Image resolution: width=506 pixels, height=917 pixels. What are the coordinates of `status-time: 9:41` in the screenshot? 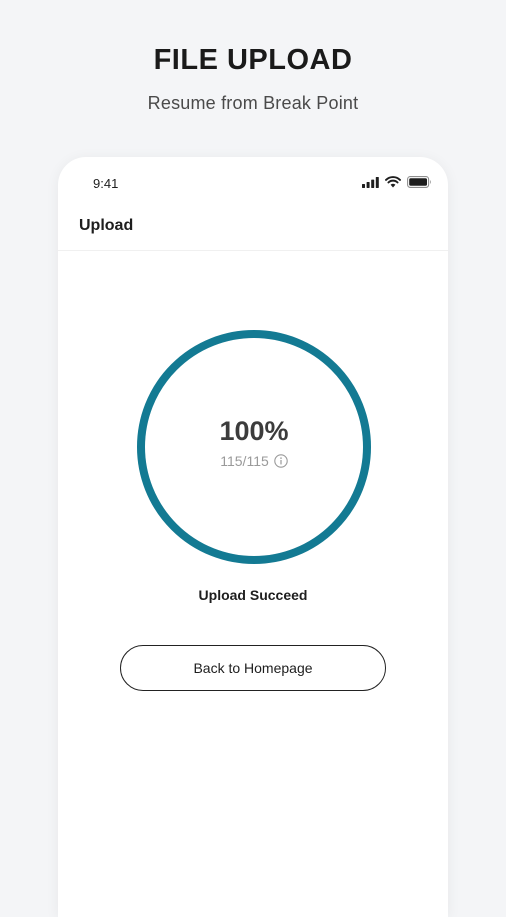 It's located at (106, 183).